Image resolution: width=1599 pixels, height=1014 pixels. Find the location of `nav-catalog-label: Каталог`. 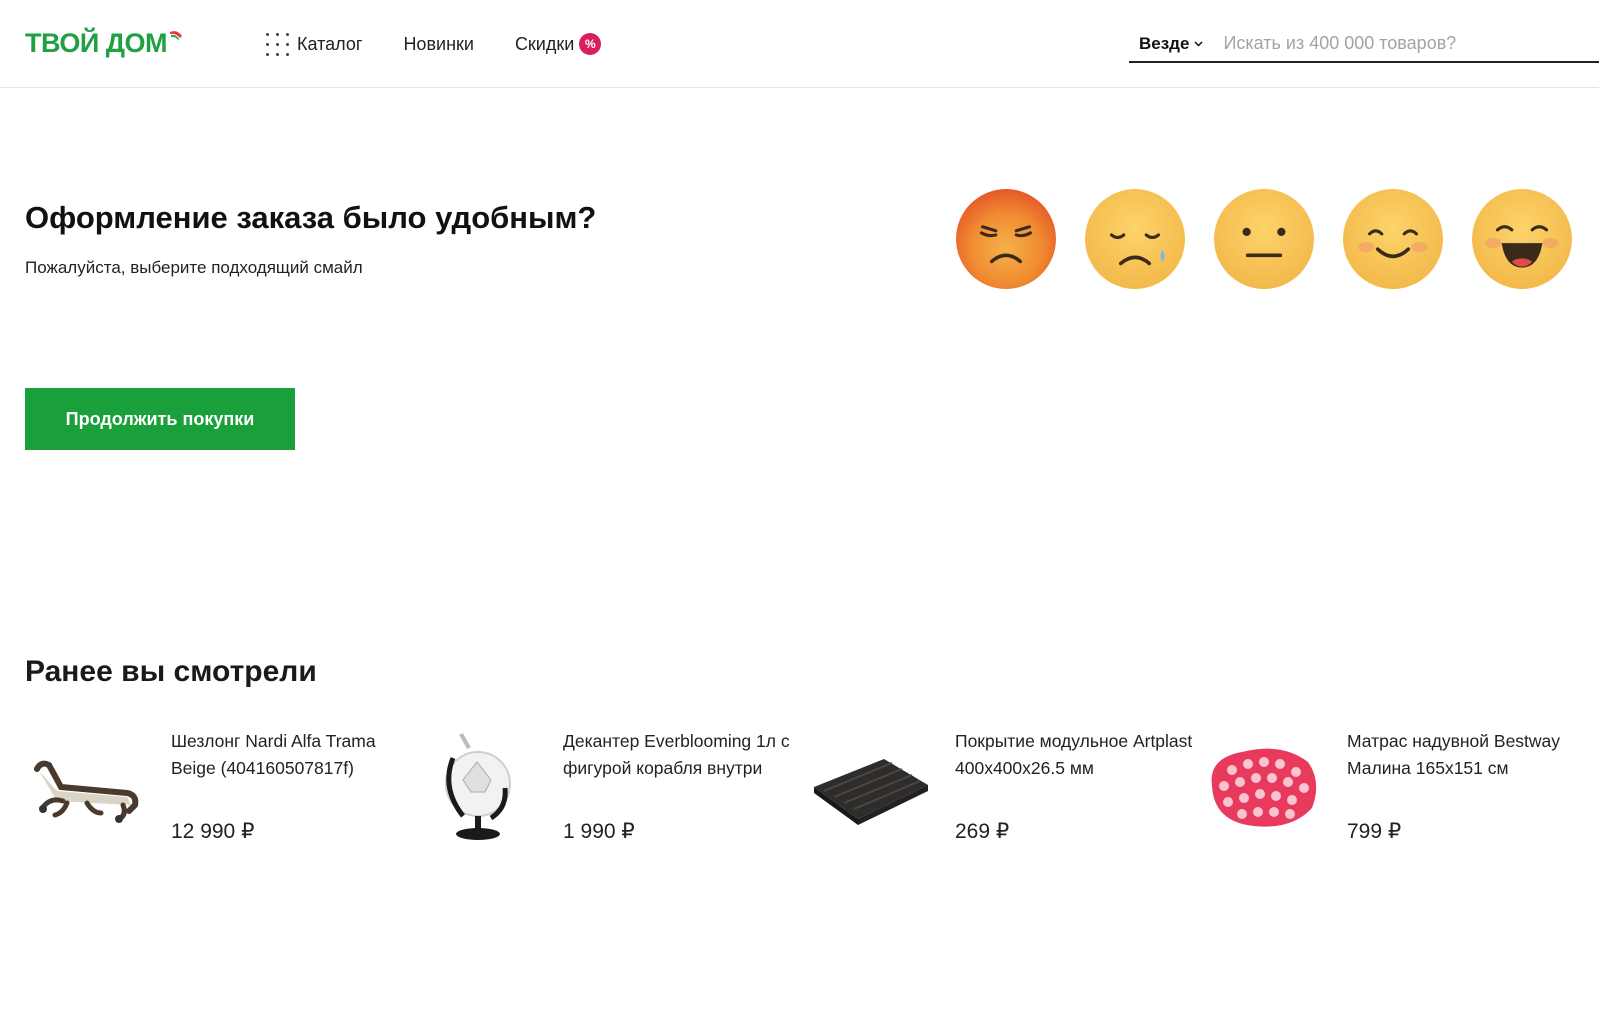

nav-catalog-label: Каталог is located at coordinates (330, 43).